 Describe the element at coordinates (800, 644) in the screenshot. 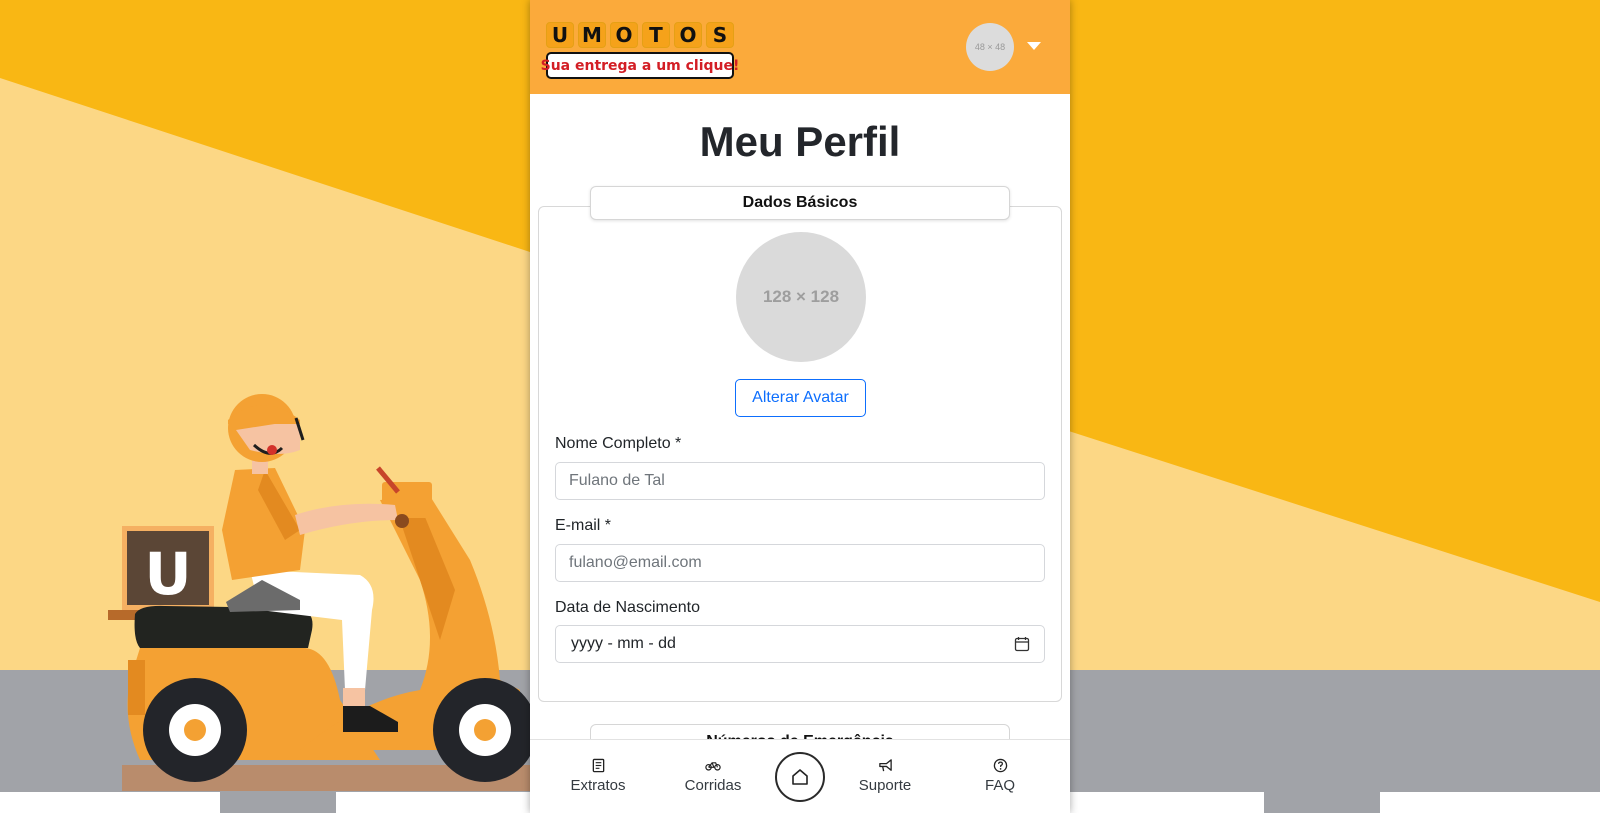

I see `birth-date-input: yyyy - mm - dd` at that location.